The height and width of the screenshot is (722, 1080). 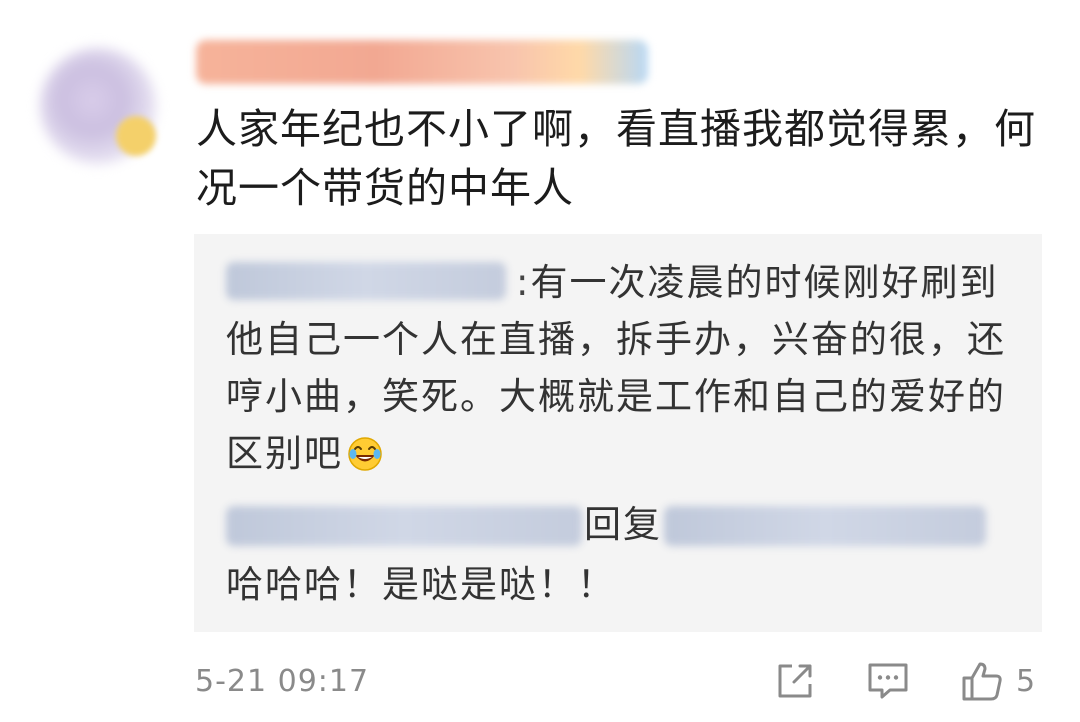 I want to click on timestamp: 5-21 09:17, so click(x=282, y=681).